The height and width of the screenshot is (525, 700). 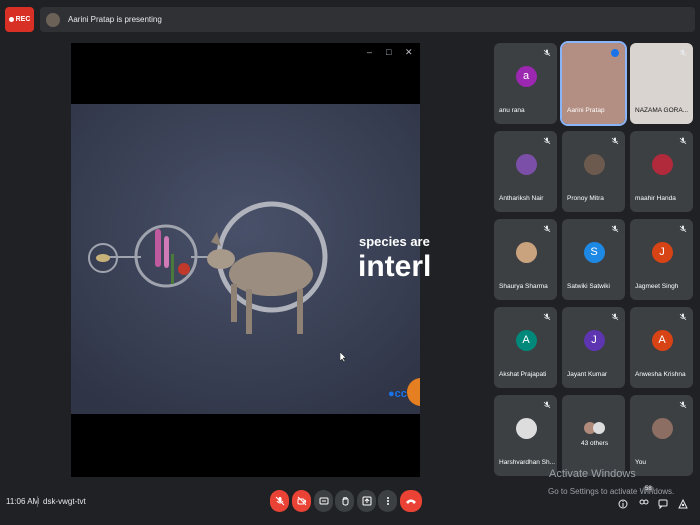 I want to click on more-vert-icon, so click(x=387, y=501).